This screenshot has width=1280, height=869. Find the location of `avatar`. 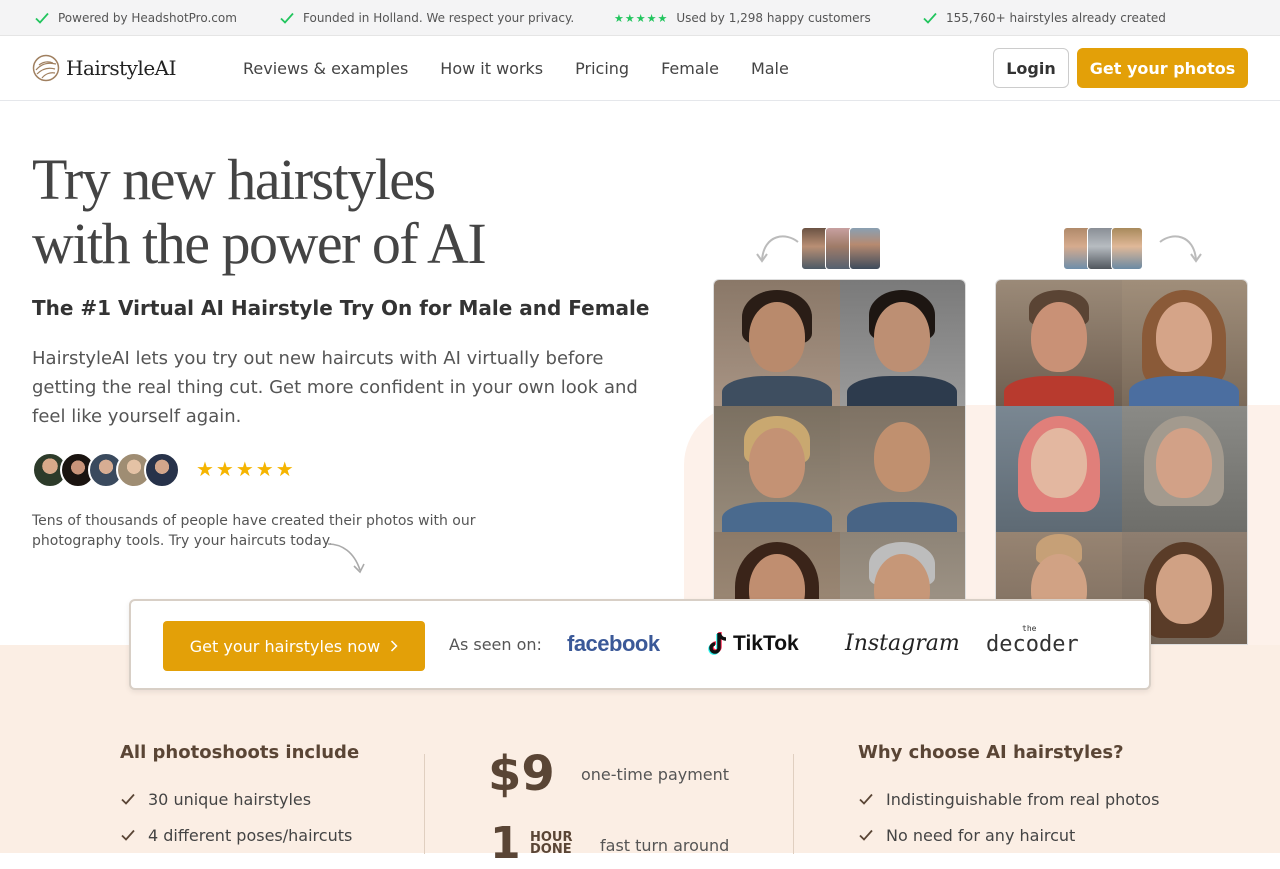

avatar is located at coordinates (162, 470).